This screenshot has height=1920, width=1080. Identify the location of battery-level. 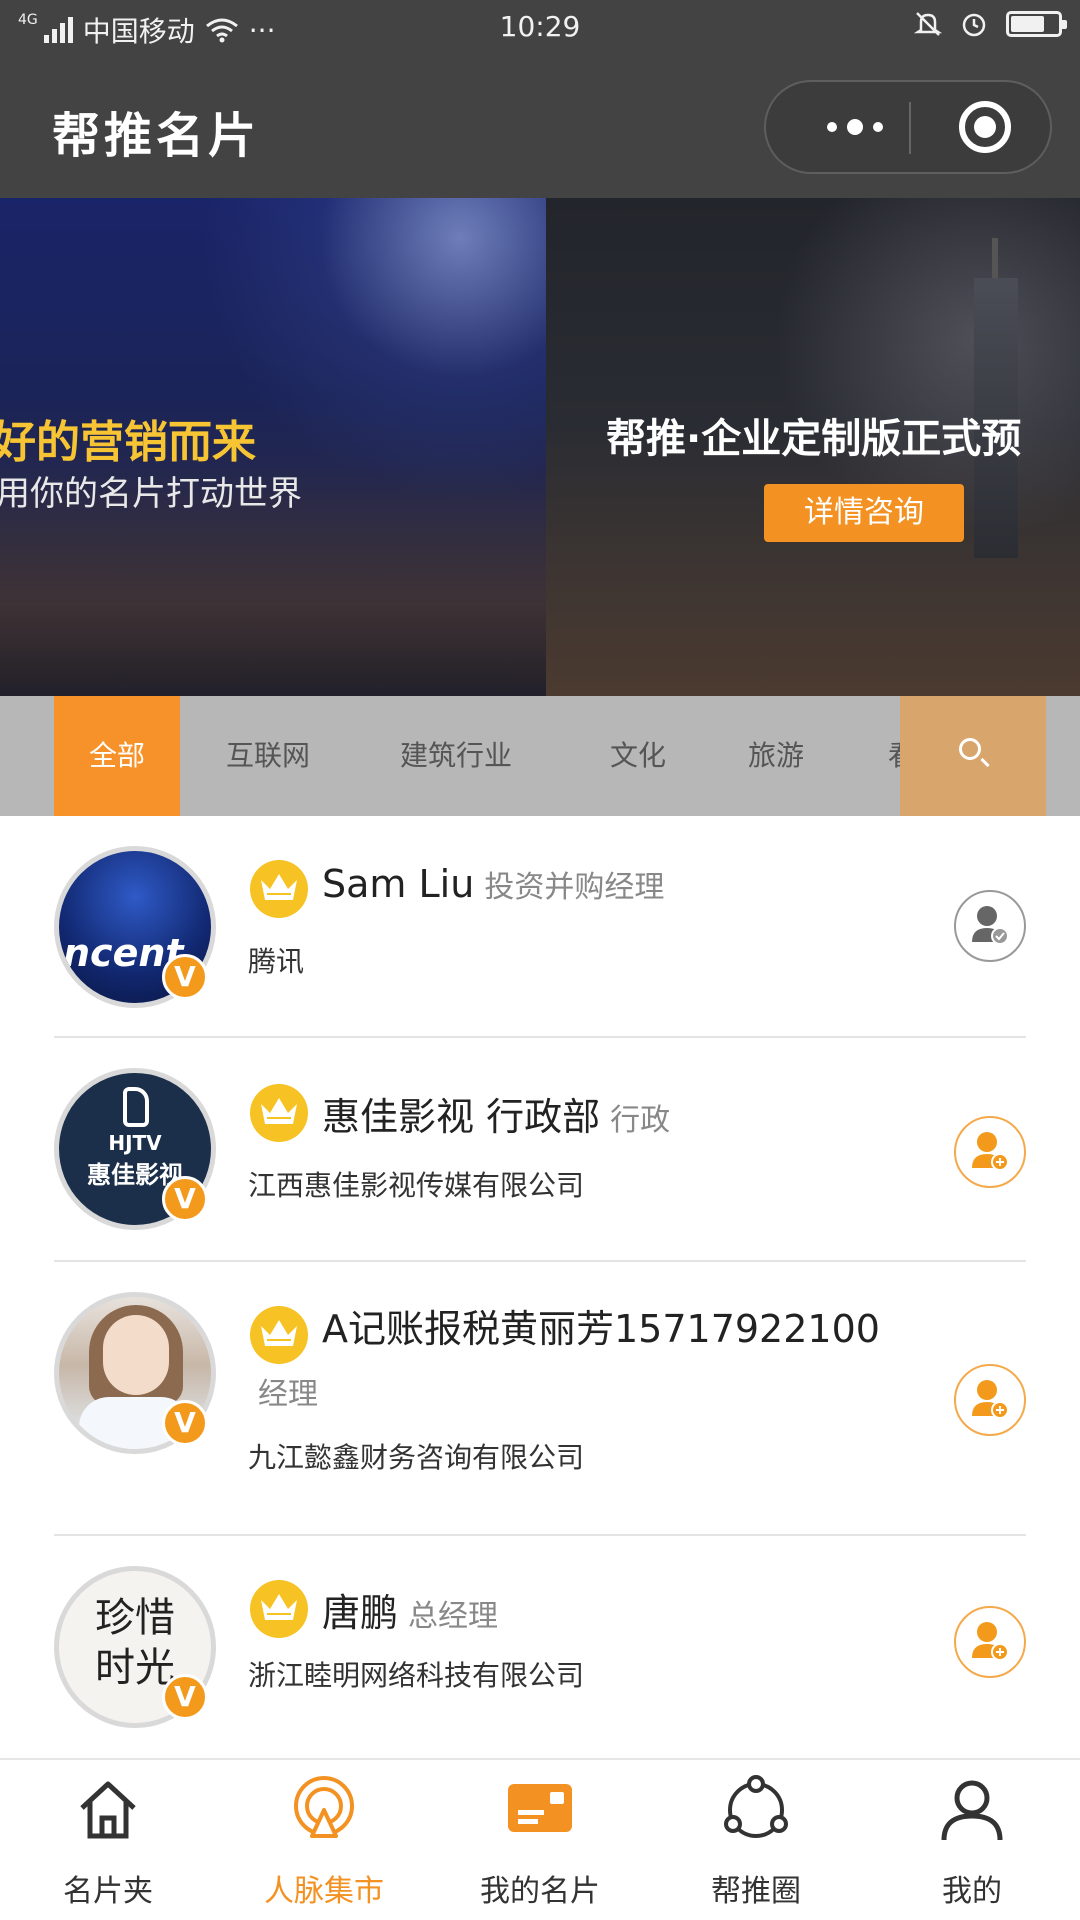
(1027, 24).